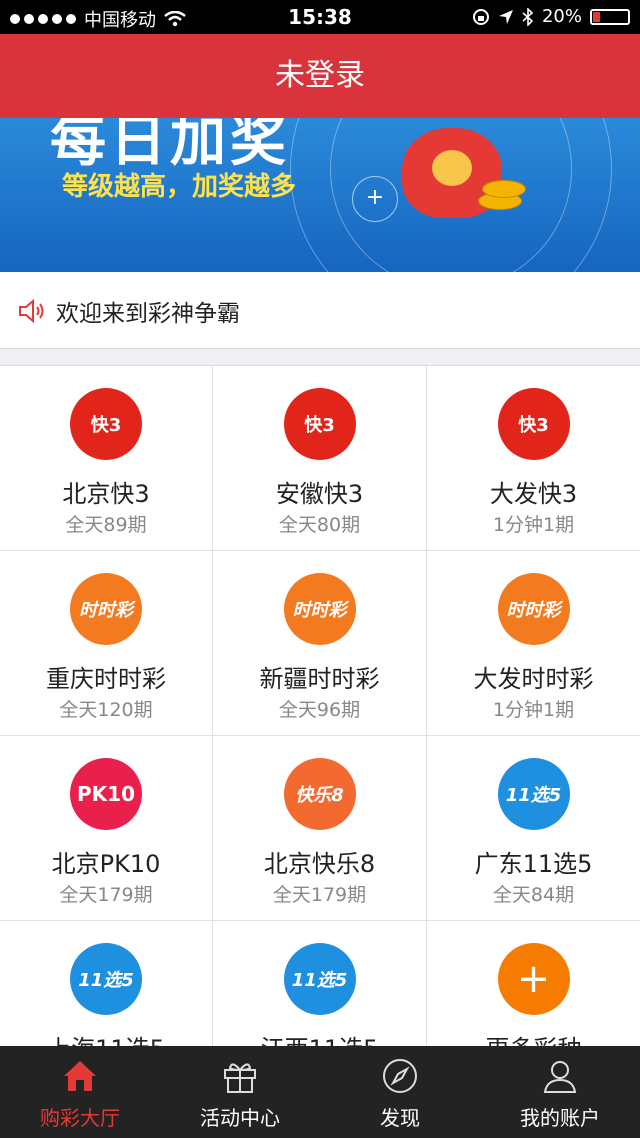  Describe the element at coordinates (80, 1092) in the screenshot. I see `tab-lottery-hall: 购彩大厅` at that location.